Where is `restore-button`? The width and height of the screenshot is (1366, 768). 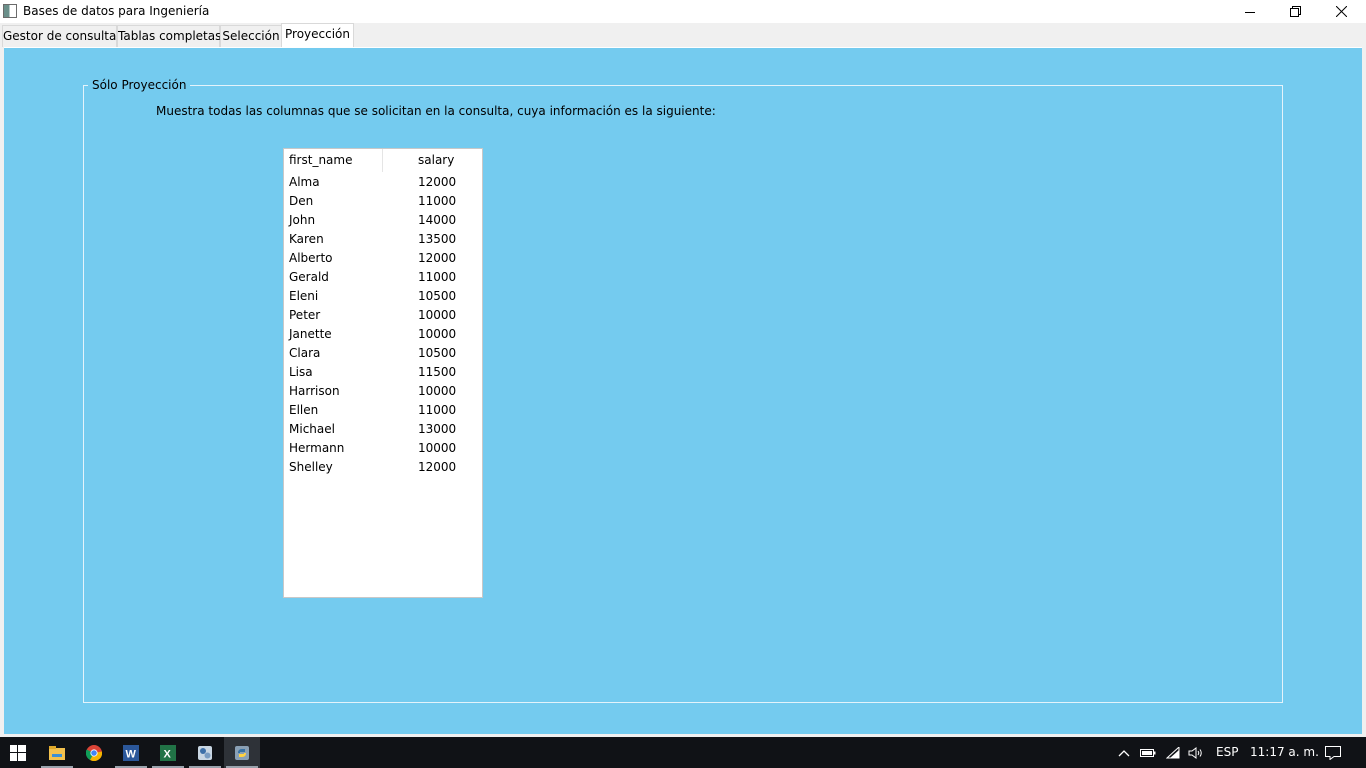
restore-button is located at coordinates (1295, 11).